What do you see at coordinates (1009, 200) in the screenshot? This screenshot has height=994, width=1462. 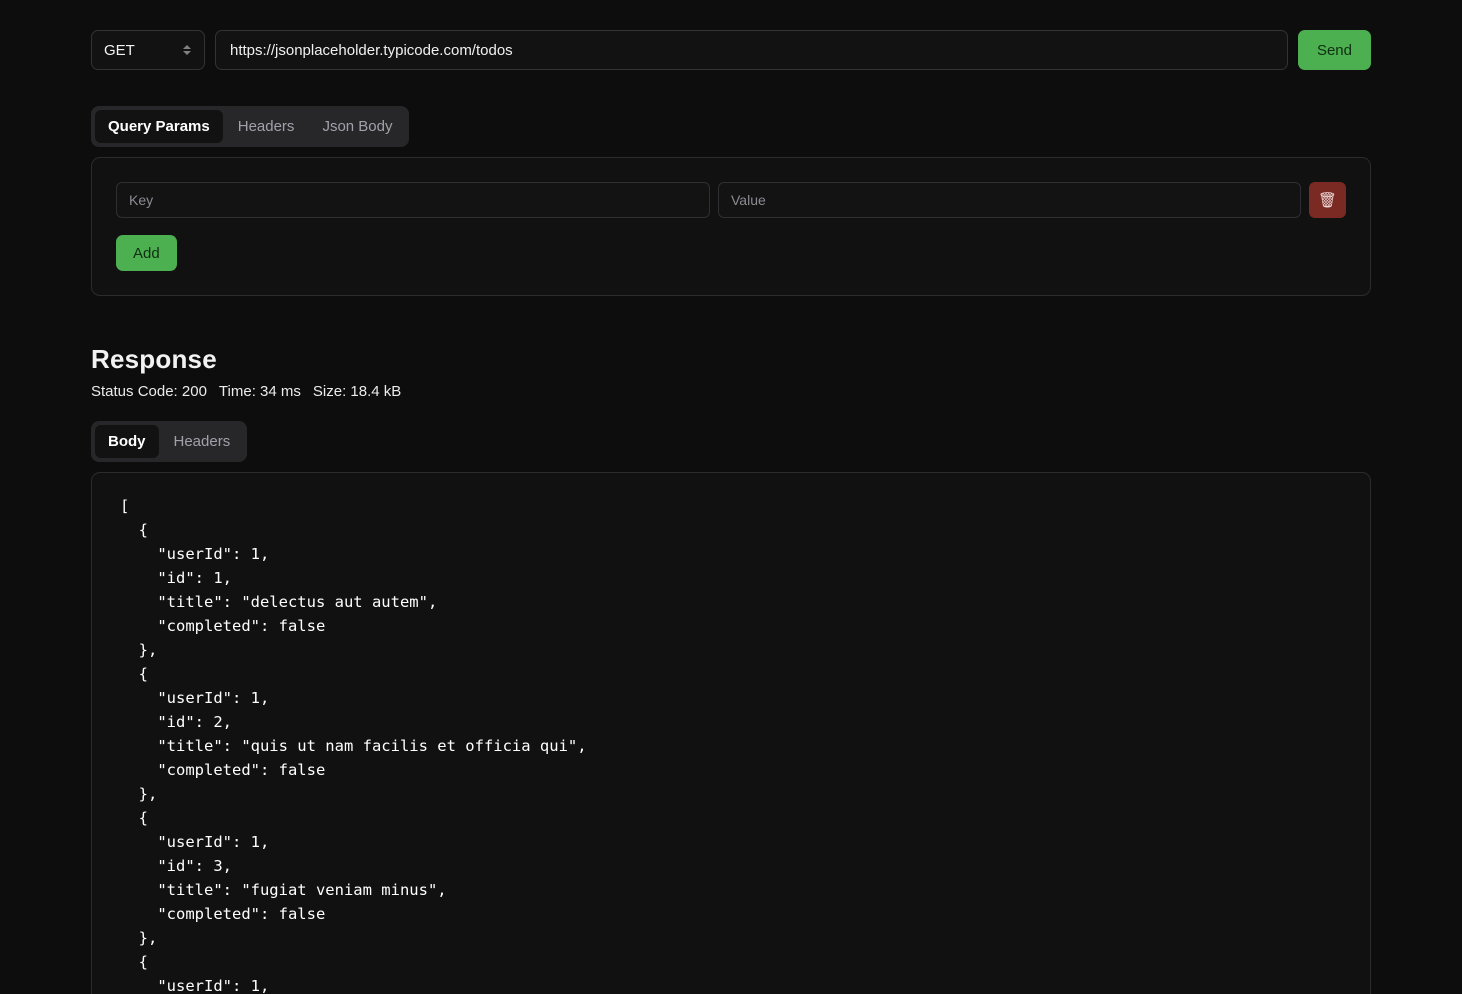 I see `param-value-input` at bounding box center [1009, 200].